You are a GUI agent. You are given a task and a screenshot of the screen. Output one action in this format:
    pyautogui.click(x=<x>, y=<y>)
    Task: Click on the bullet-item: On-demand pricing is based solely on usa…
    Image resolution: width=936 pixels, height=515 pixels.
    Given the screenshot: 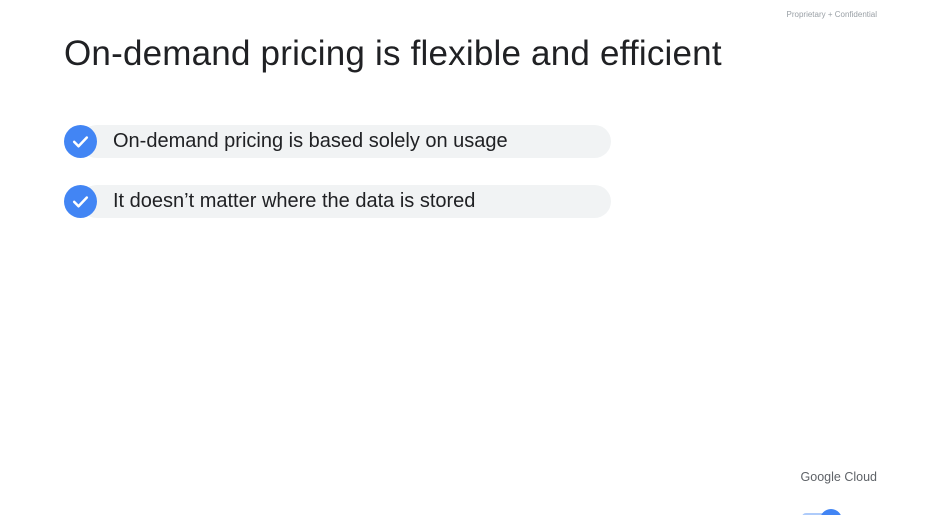 What is the action you would take?
    pyautogui.click(x=337, y=141)
    